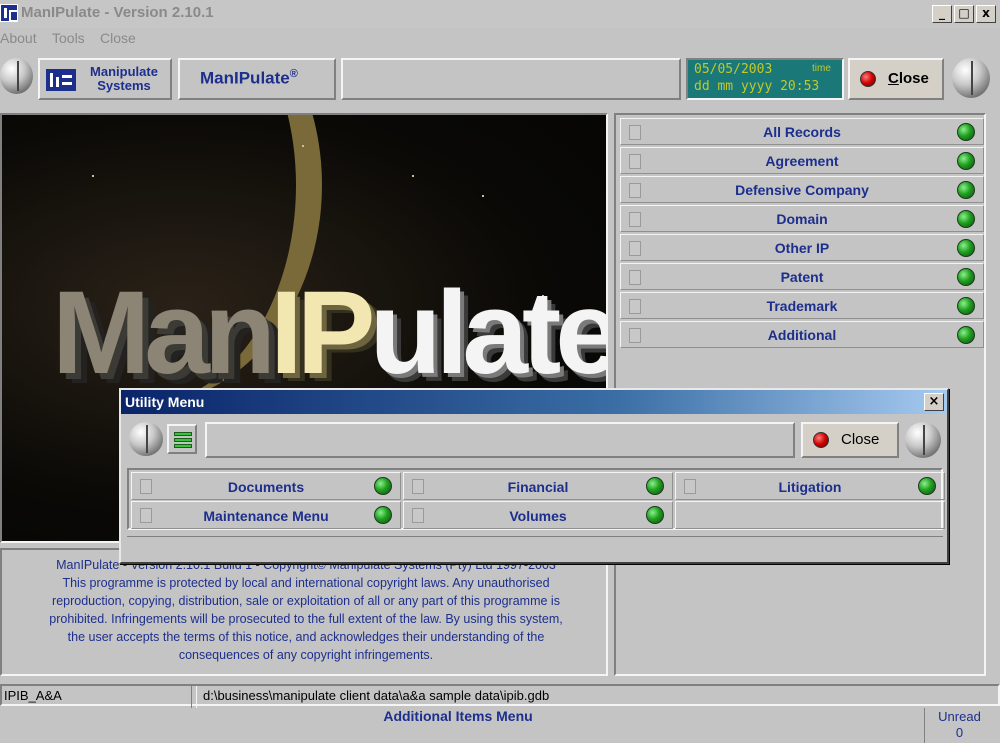 This screenshot has width=1000, height=743. What do you see at coordinates (266, 515) in the screenshot?
I see `utility-item-maintenance-menu: Maintenance Menu` at bounding box center [266, 515].